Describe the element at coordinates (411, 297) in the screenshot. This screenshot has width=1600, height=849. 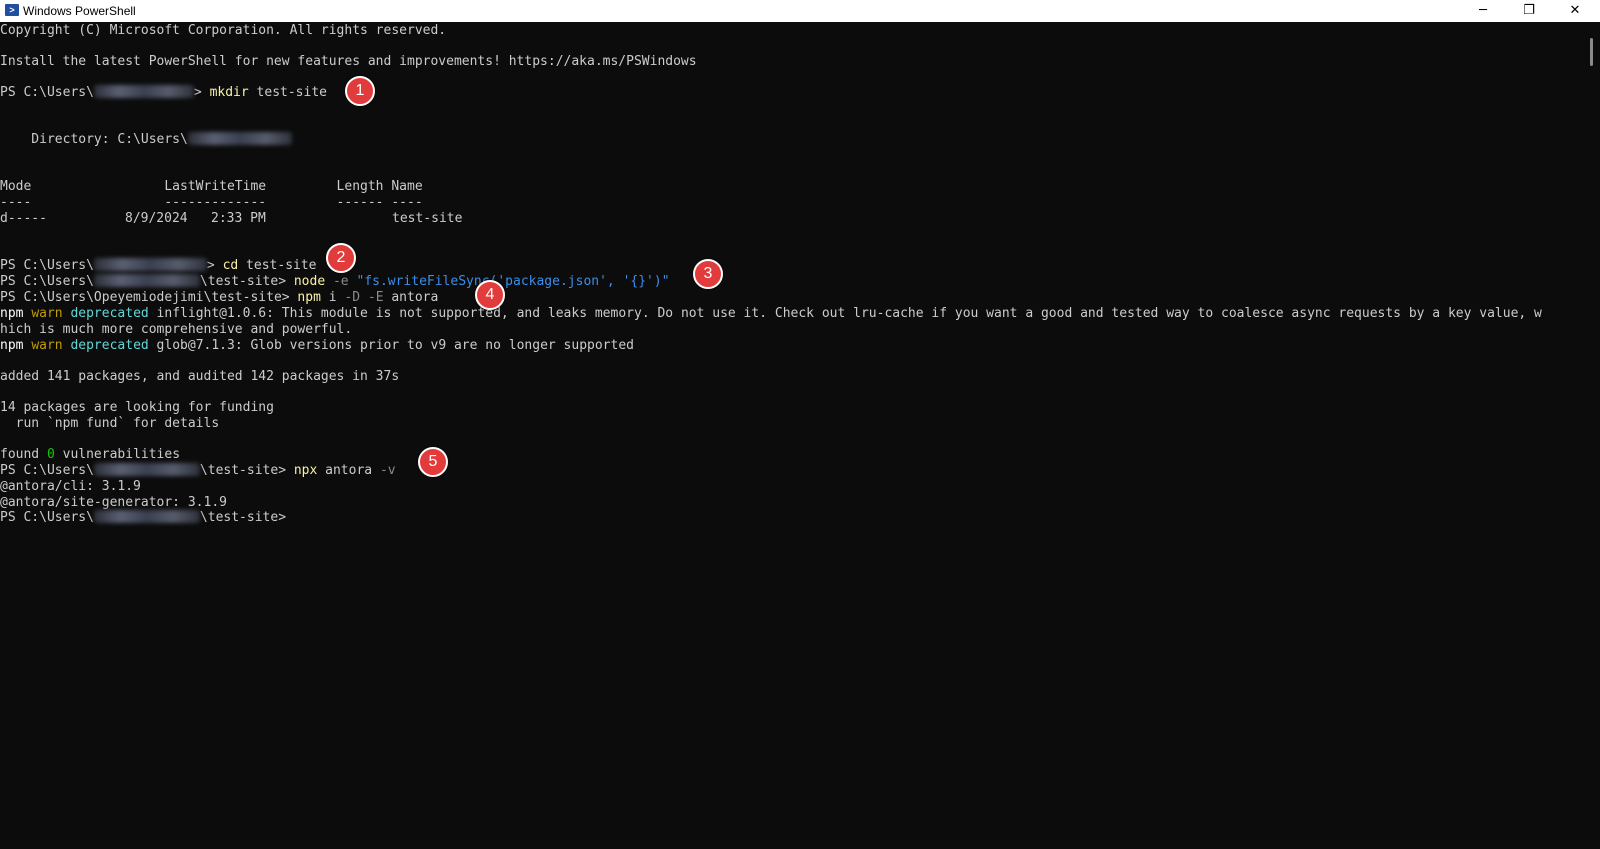
I see `command-package: antora` at that location.